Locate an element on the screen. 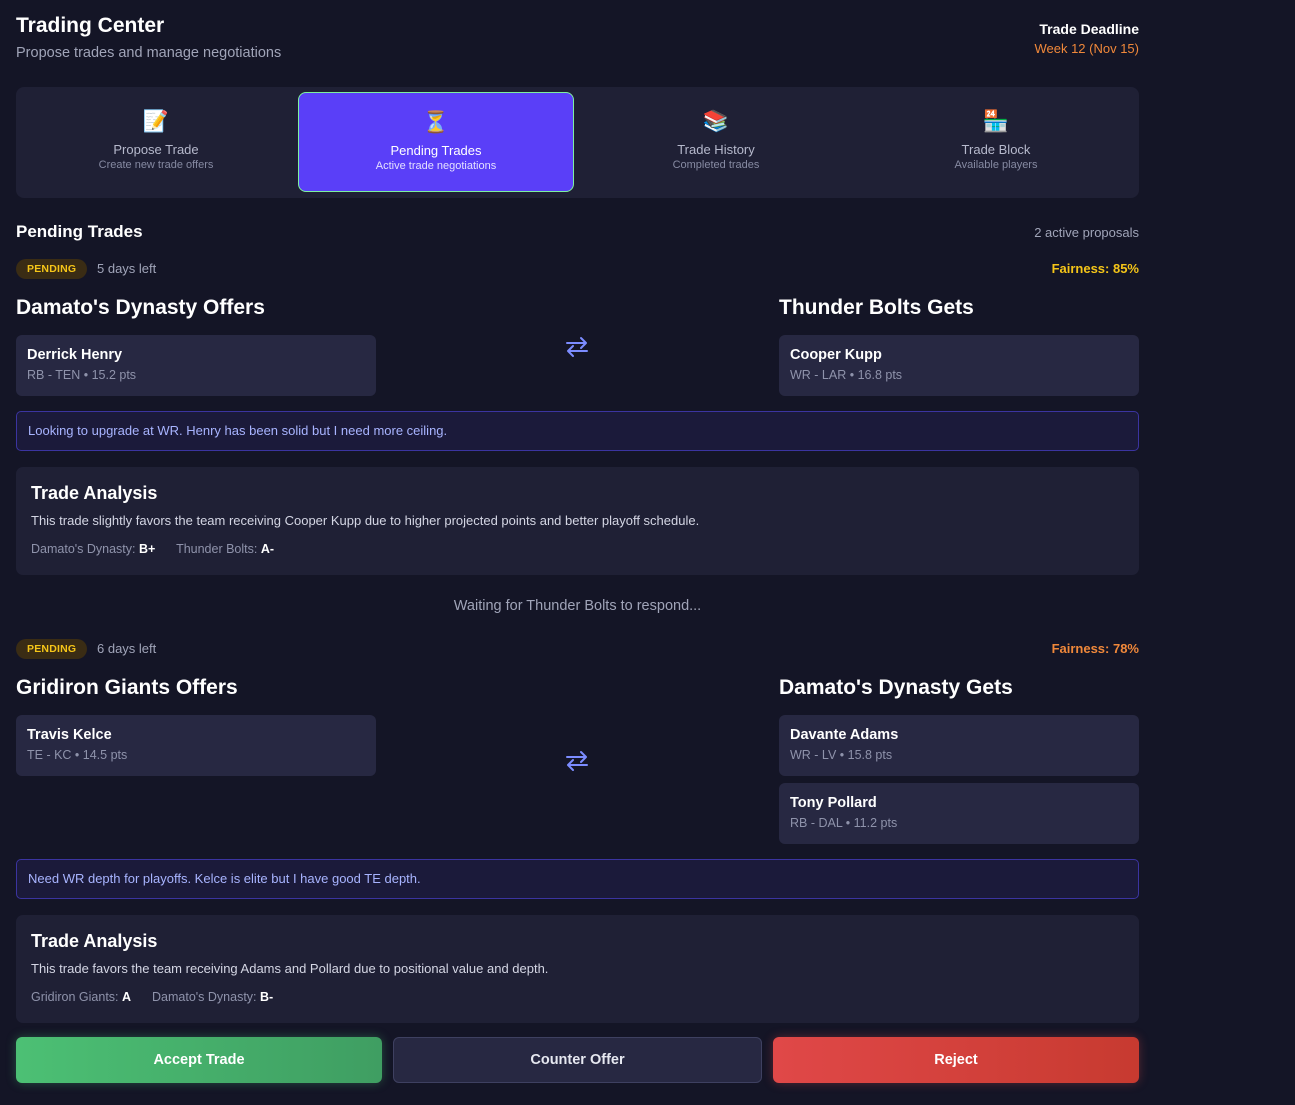  reject-button: Reject is located at coordinates (956, 1060).